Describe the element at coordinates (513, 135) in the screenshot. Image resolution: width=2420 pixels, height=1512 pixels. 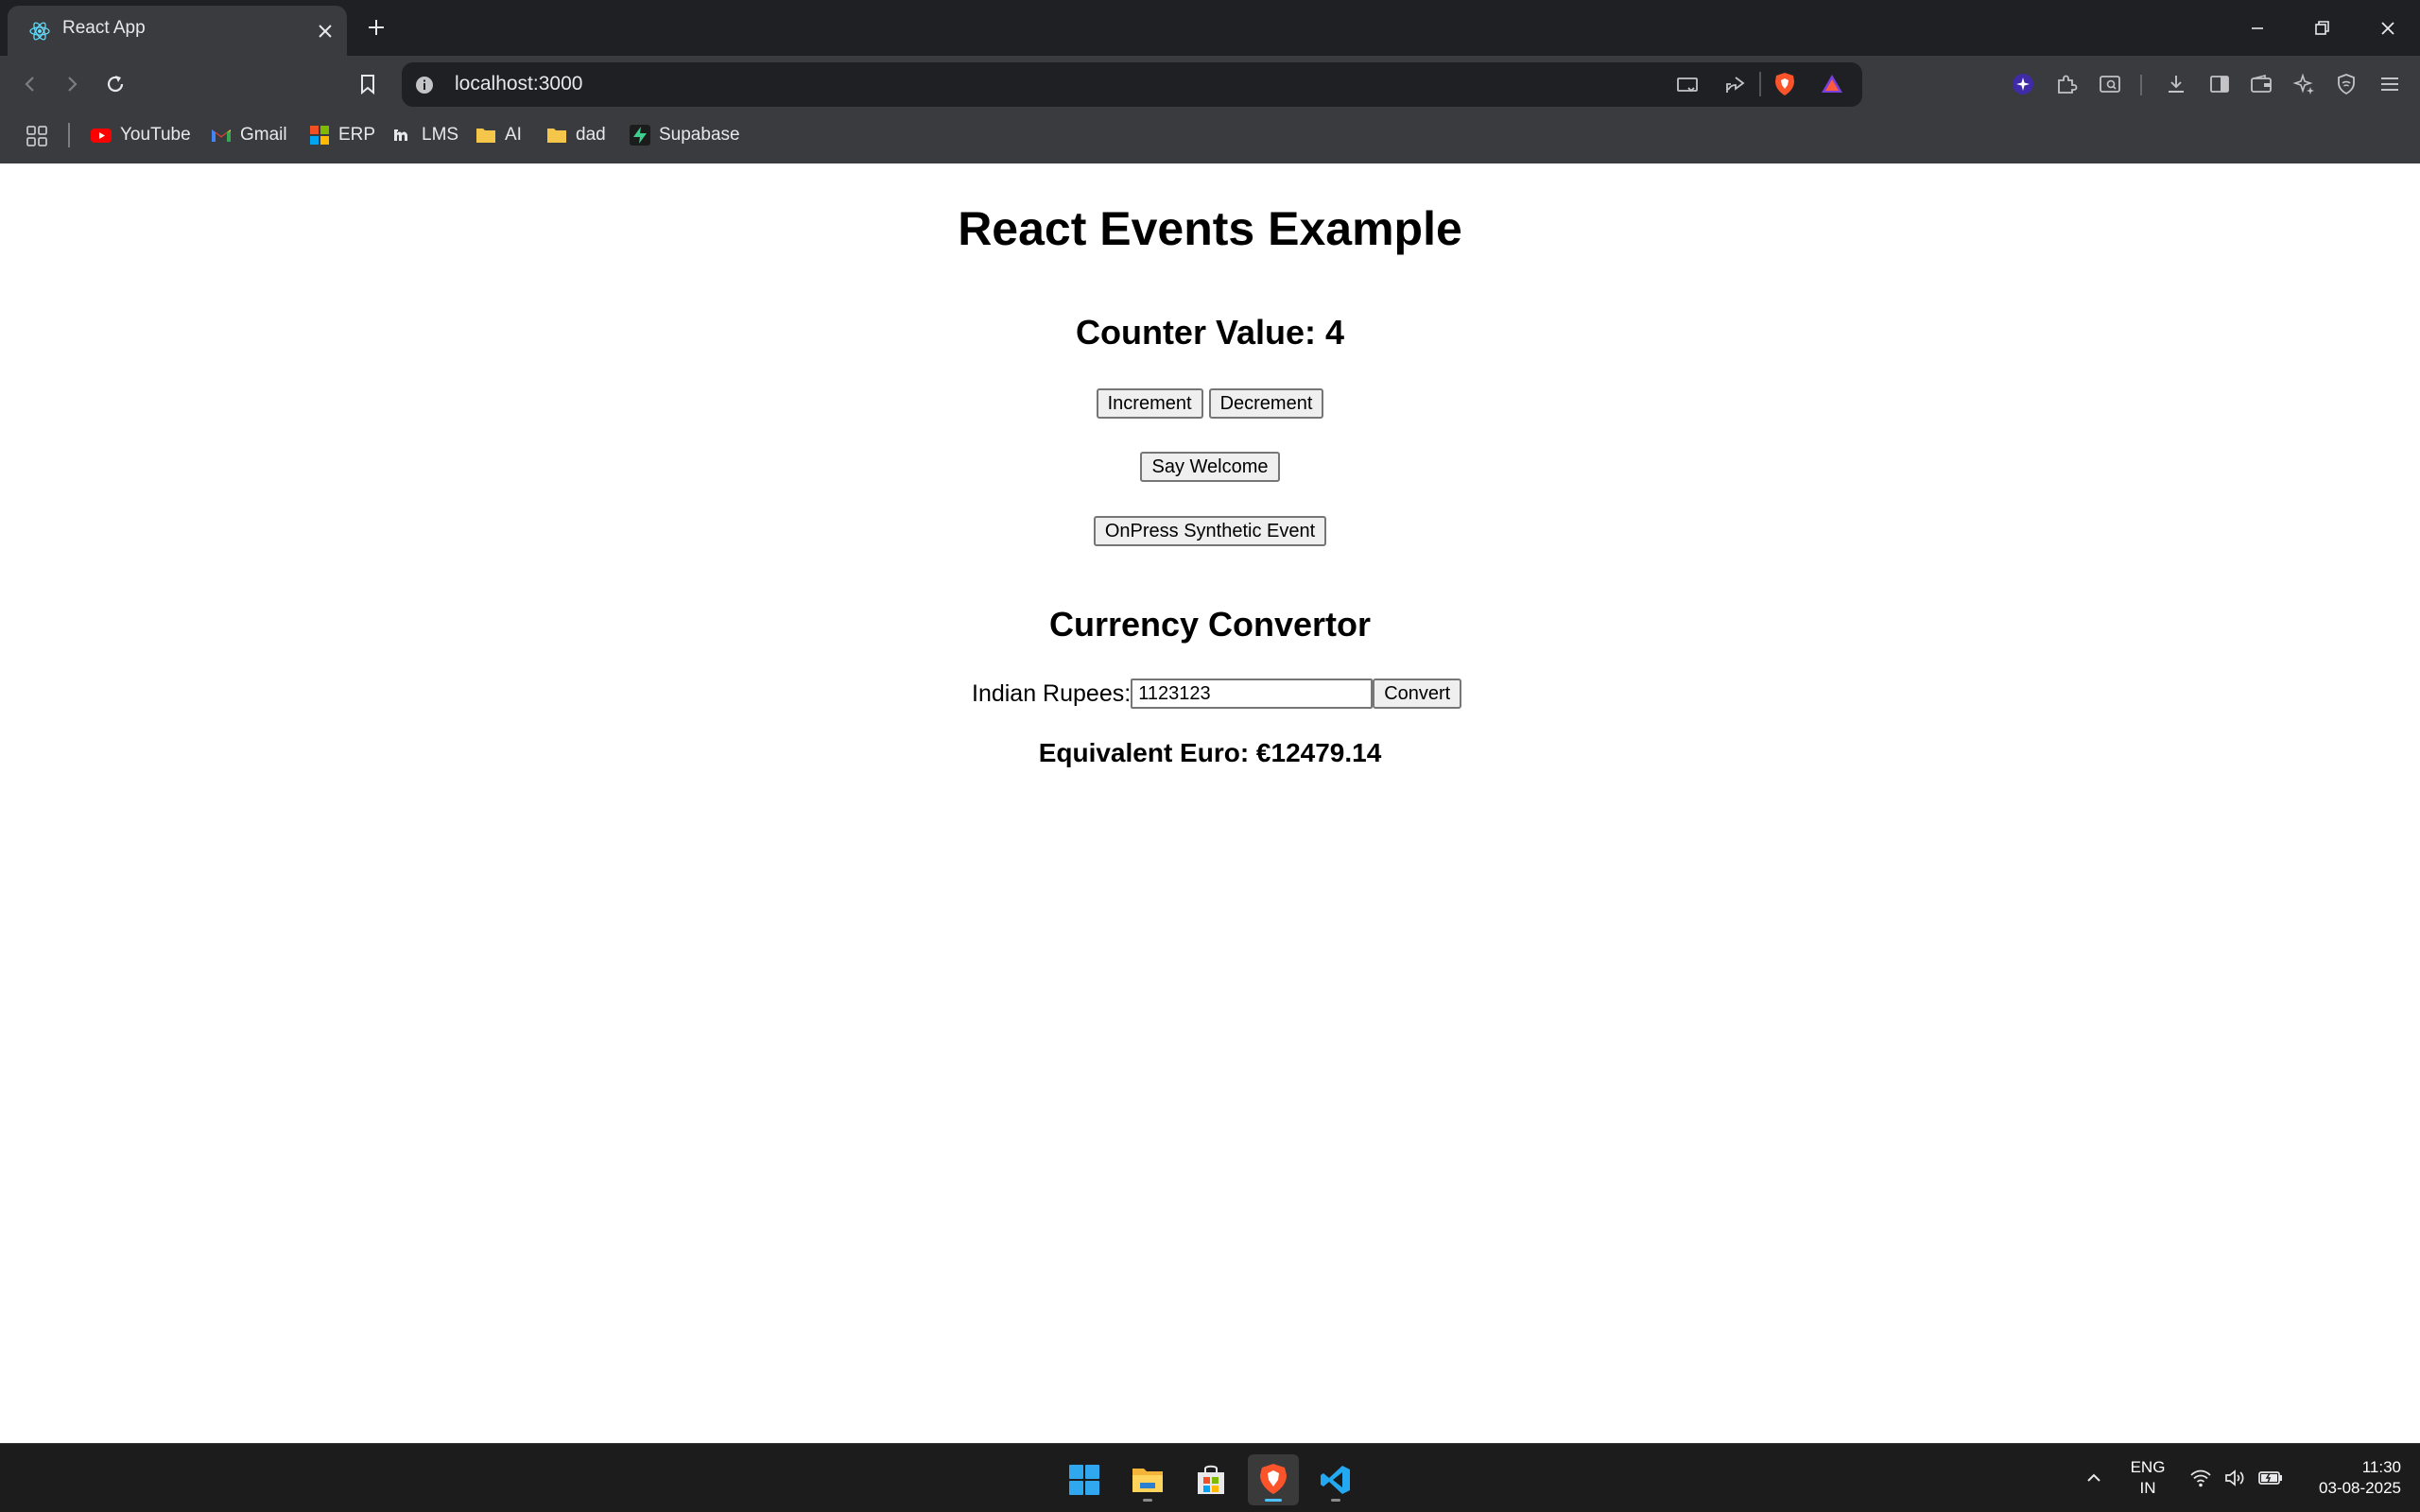
I see `bookmark-label: AI` at that location.